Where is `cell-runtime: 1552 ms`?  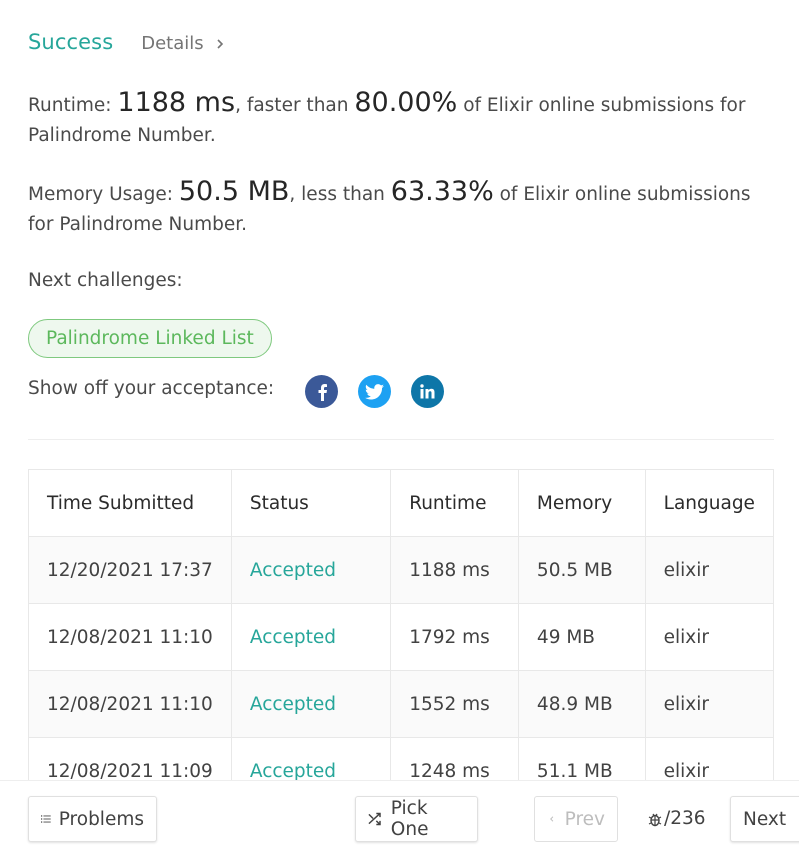 cell-runtime: 1552 ms is located at coordinates (454, 704).